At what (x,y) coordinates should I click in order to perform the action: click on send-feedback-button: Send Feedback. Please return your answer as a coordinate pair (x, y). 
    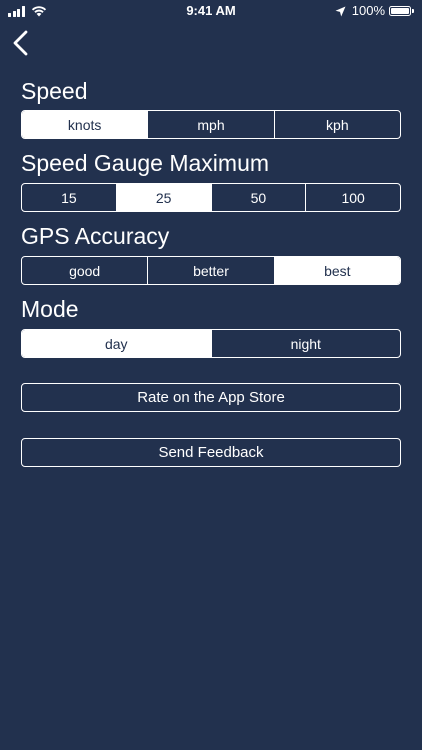
    Looking at the image, I should click on (211, 452).